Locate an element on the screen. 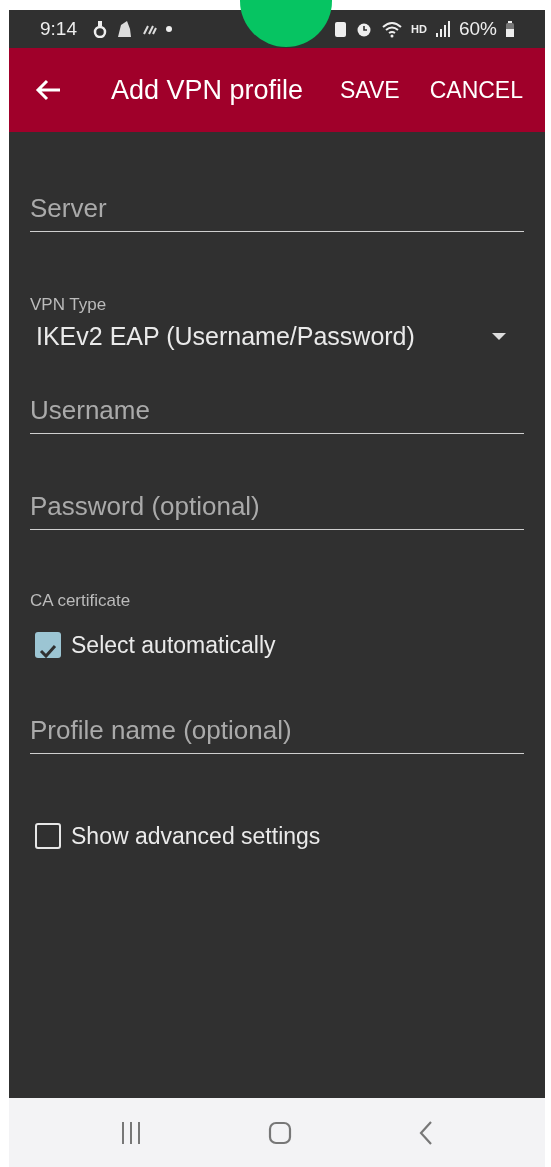 The width and height of the screenshot is (551, 1167). action-button: CANCEL is located at coordinates (476, 90).